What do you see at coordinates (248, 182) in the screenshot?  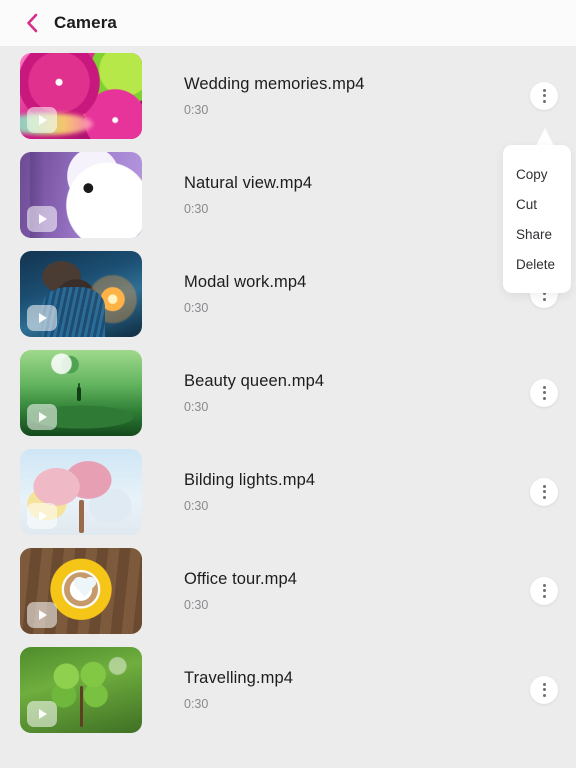 I see `file-name: Natural view.mp4` at bounding box center [248, 182].